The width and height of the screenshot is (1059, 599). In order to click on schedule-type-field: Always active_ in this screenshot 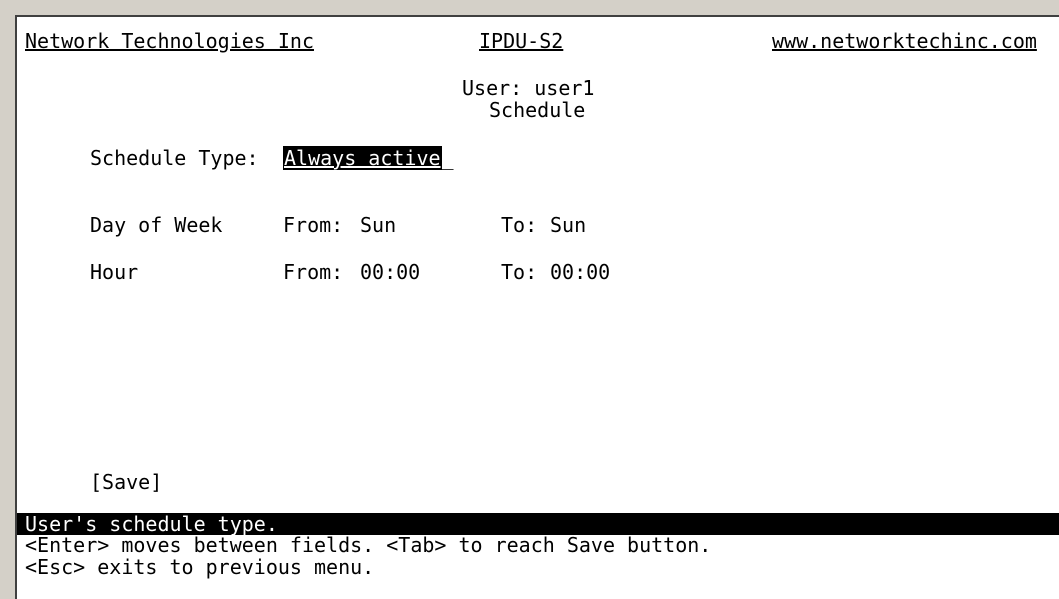, I will do `click(368, 158)`.